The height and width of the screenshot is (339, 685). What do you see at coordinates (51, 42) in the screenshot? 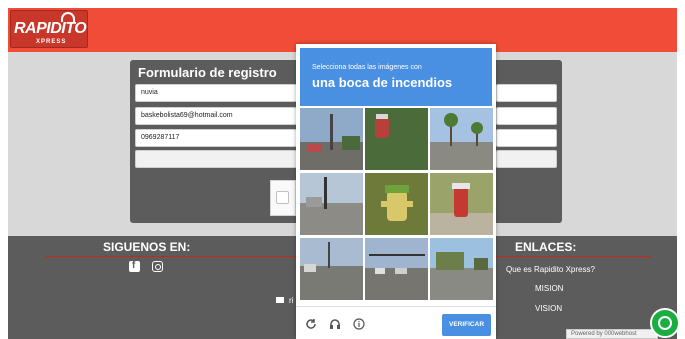
I see `logo-subtext: XPRESS` at bounding box center [51, 42].